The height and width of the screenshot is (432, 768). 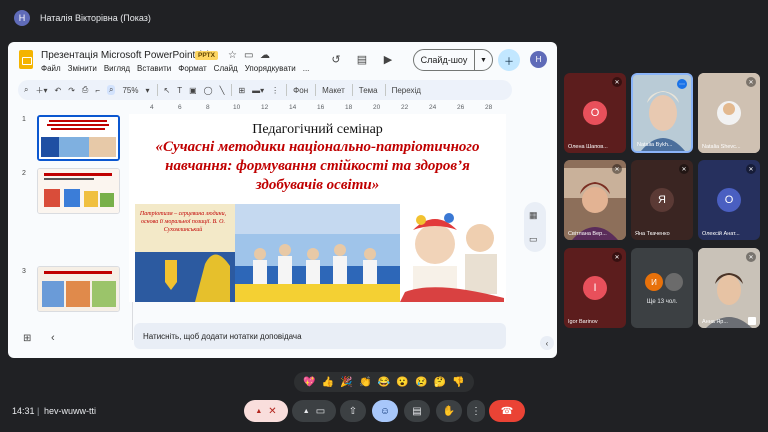 I want to click on participant-tile: ✕ I Igor Barinov, so click(x=595, y=288).